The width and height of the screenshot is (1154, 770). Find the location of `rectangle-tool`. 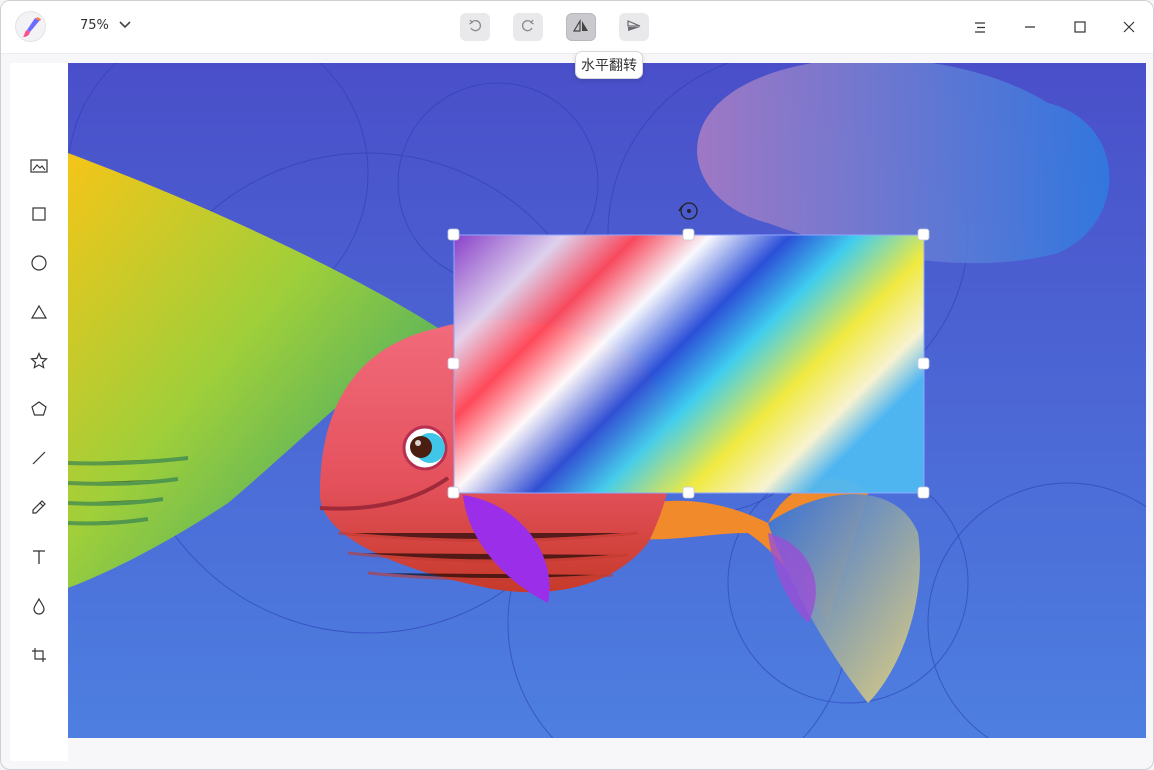

rectangle-tool is located at coordinates (39, 216).